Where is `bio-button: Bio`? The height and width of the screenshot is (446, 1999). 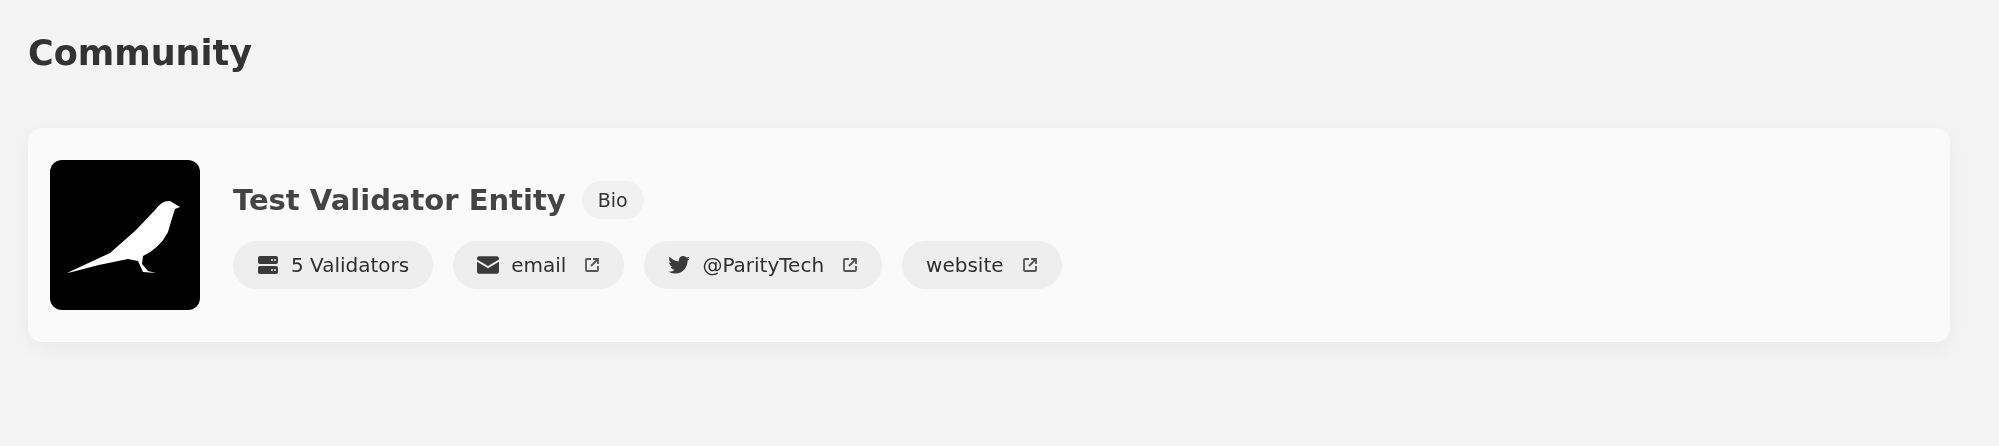
bio-button: Bio is located at coordinates (612, 200).